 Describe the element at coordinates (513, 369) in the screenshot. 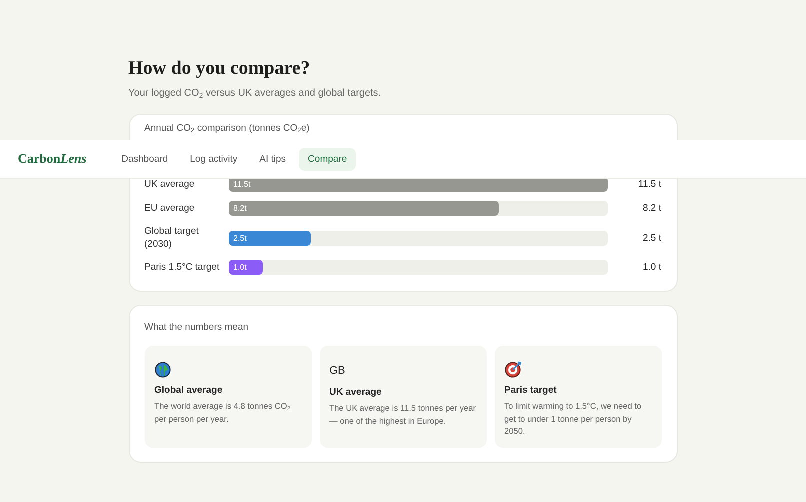

I see `target-icon` at that location.